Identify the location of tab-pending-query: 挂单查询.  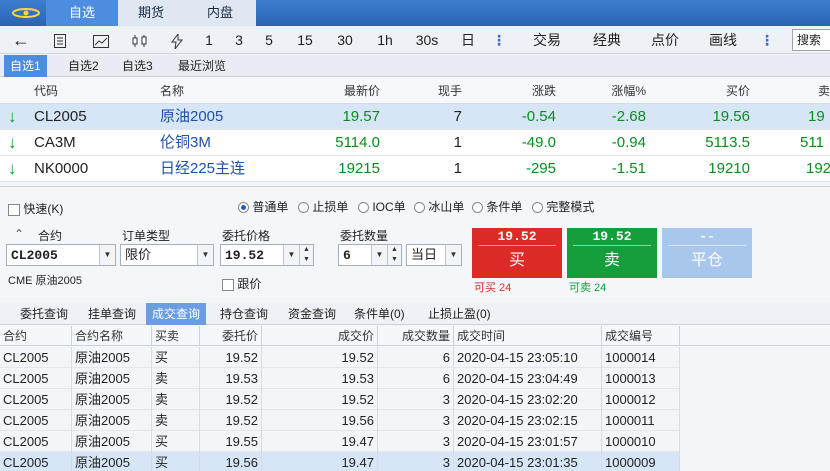
(112, 314).